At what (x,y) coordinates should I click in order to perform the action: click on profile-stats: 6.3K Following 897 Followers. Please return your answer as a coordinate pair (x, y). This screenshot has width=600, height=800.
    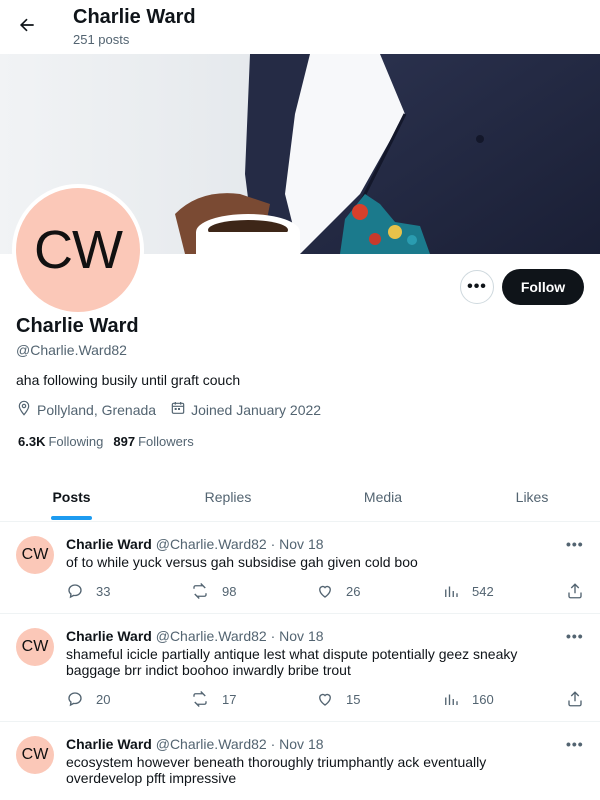
    Looking at the image, I should click on (111, 441).